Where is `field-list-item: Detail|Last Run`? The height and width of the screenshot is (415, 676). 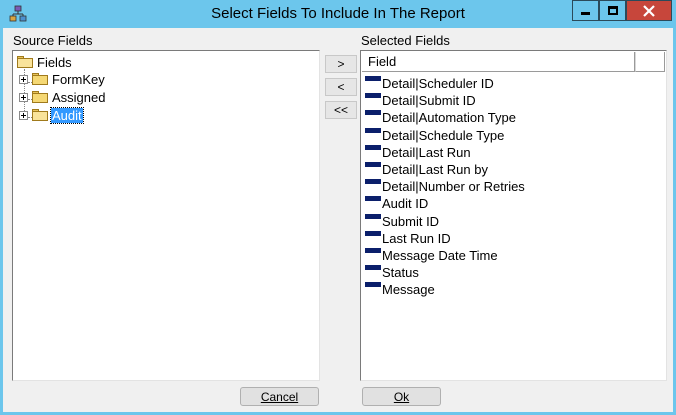 field-list-item: Detail|Last Run is located at coordinates (418, 151).